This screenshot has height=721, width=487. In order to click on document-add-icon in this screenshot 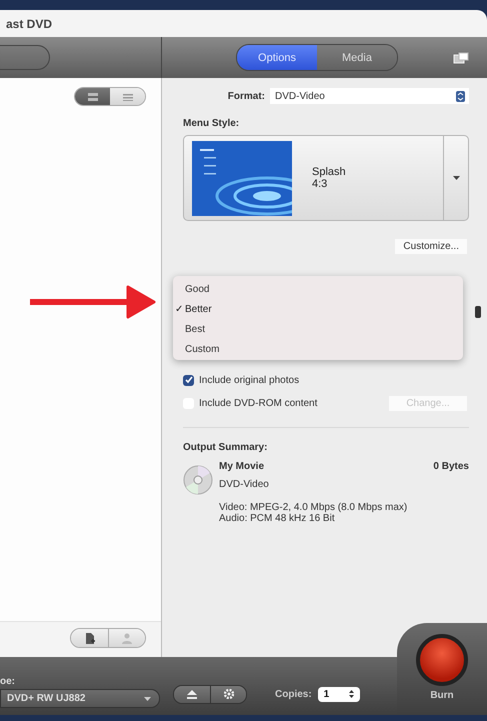, I will do `click(89, 638)`.